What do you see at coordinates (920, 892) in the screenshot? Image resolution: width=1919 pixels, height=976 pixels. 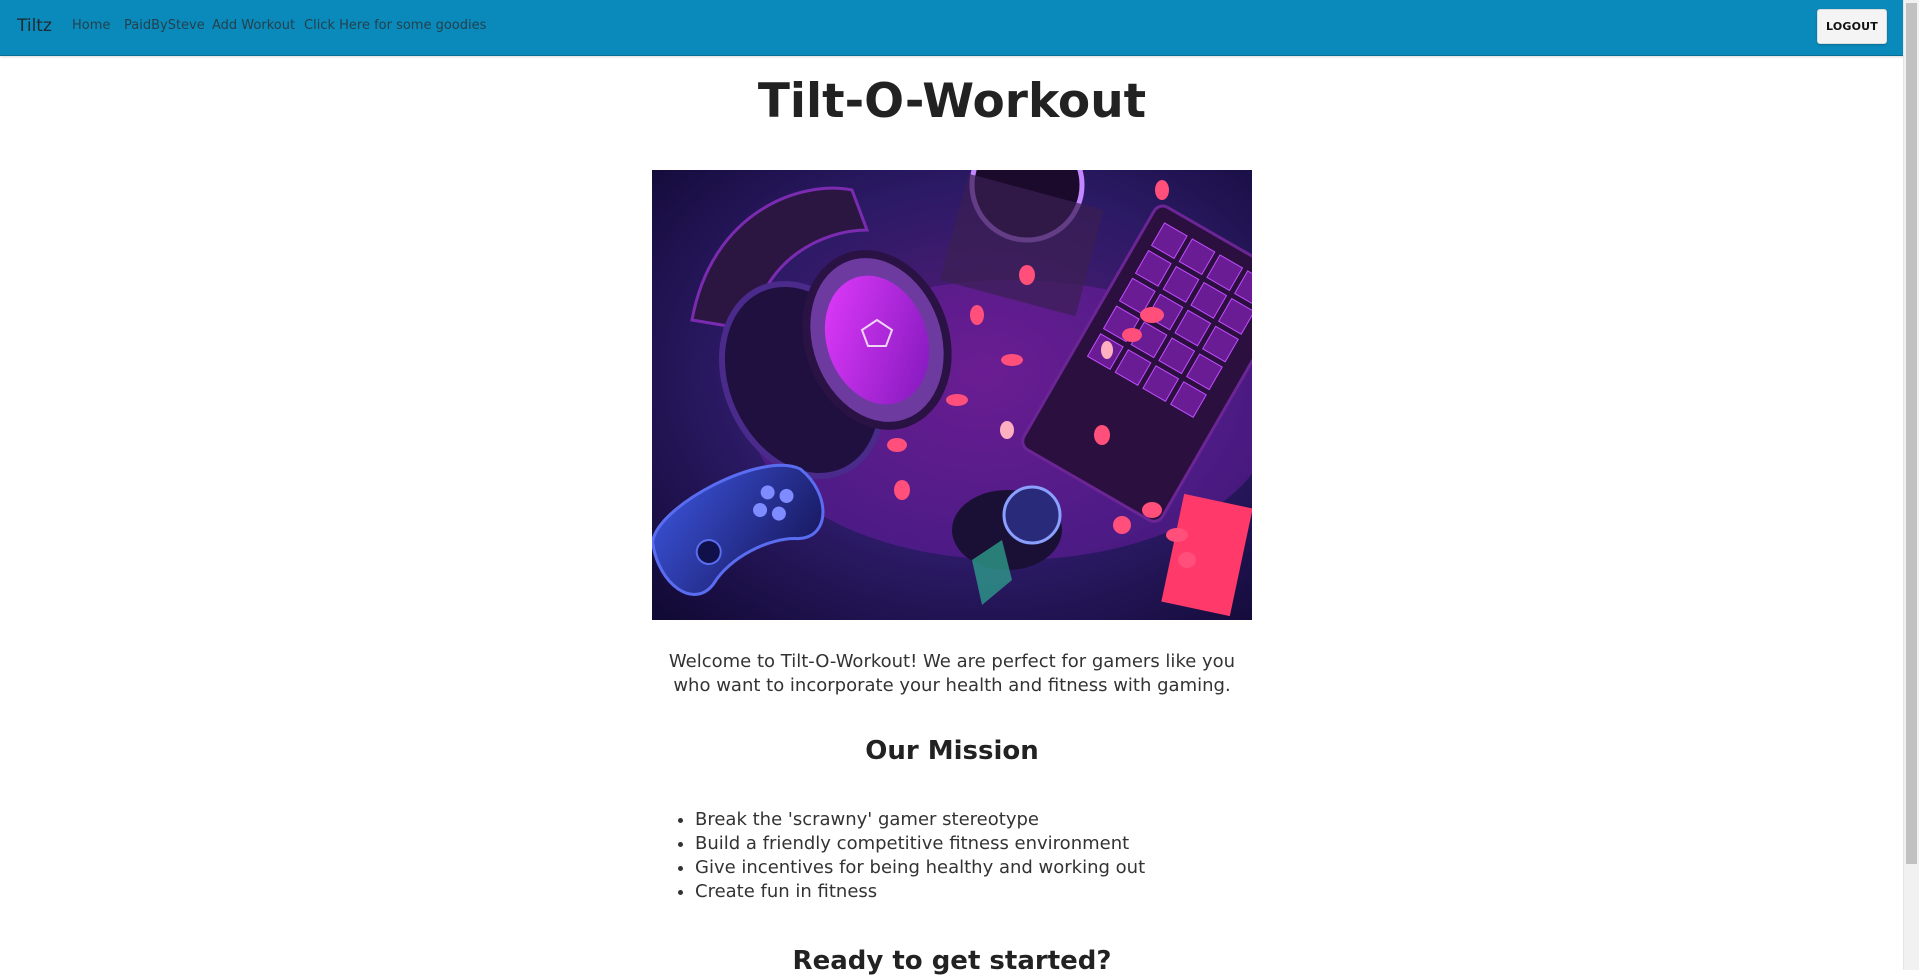 I see `list-item: Create fun in fitness` at bounding box center [920, 892].